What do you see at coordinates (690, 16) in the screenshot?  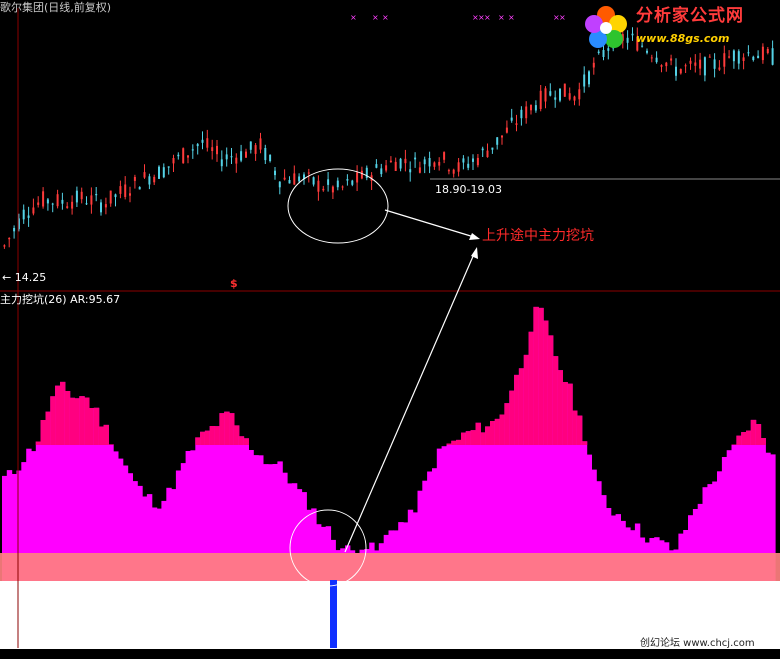 I see `logo-text: 分析家公式网` at bounding box center [690, 16].